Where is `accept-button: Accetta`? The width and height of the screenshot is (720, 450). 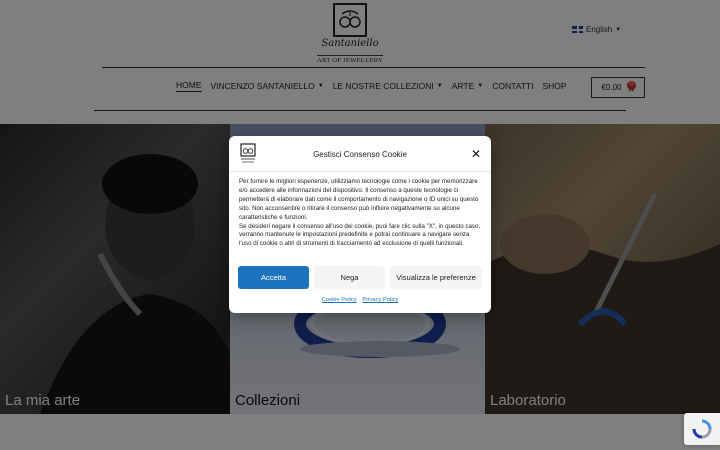 accept-button: Accetta is located at coordinates (273, 277).